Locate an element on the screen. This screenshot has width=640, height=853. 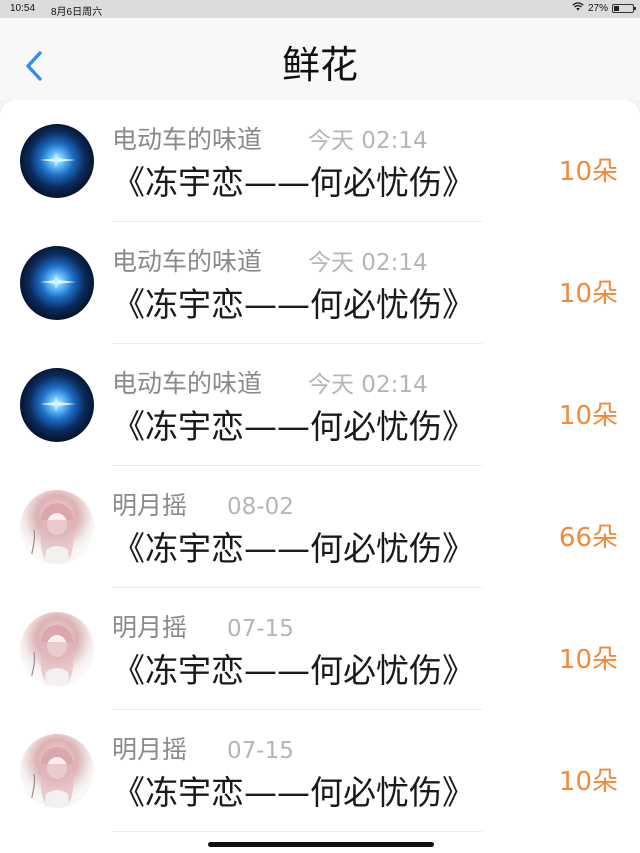
status-bar: 10:54 8月6日周六 27% is located at coordinates (320, 9).